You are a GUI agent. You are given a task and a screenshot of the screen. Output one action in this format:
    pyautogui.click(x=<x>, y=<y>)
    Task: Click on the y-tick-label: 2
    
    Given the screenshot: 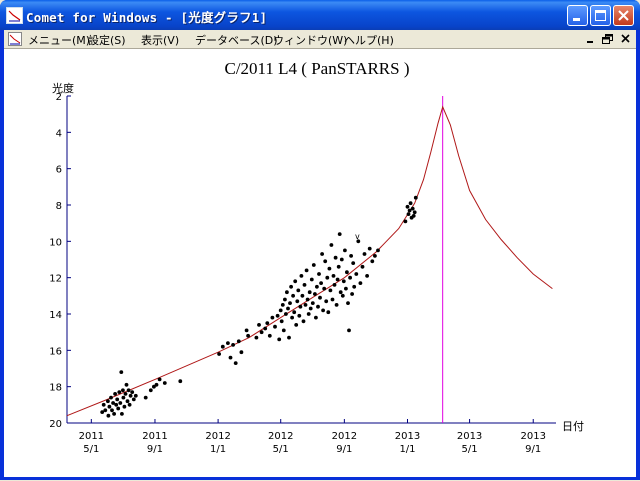 What is the action you would take?
    pyautogui.click(x=59, y=97)
    